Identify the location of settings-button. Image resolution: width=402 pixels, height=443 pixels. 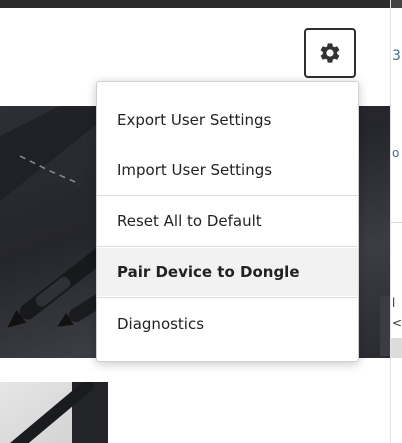
(330, 53).